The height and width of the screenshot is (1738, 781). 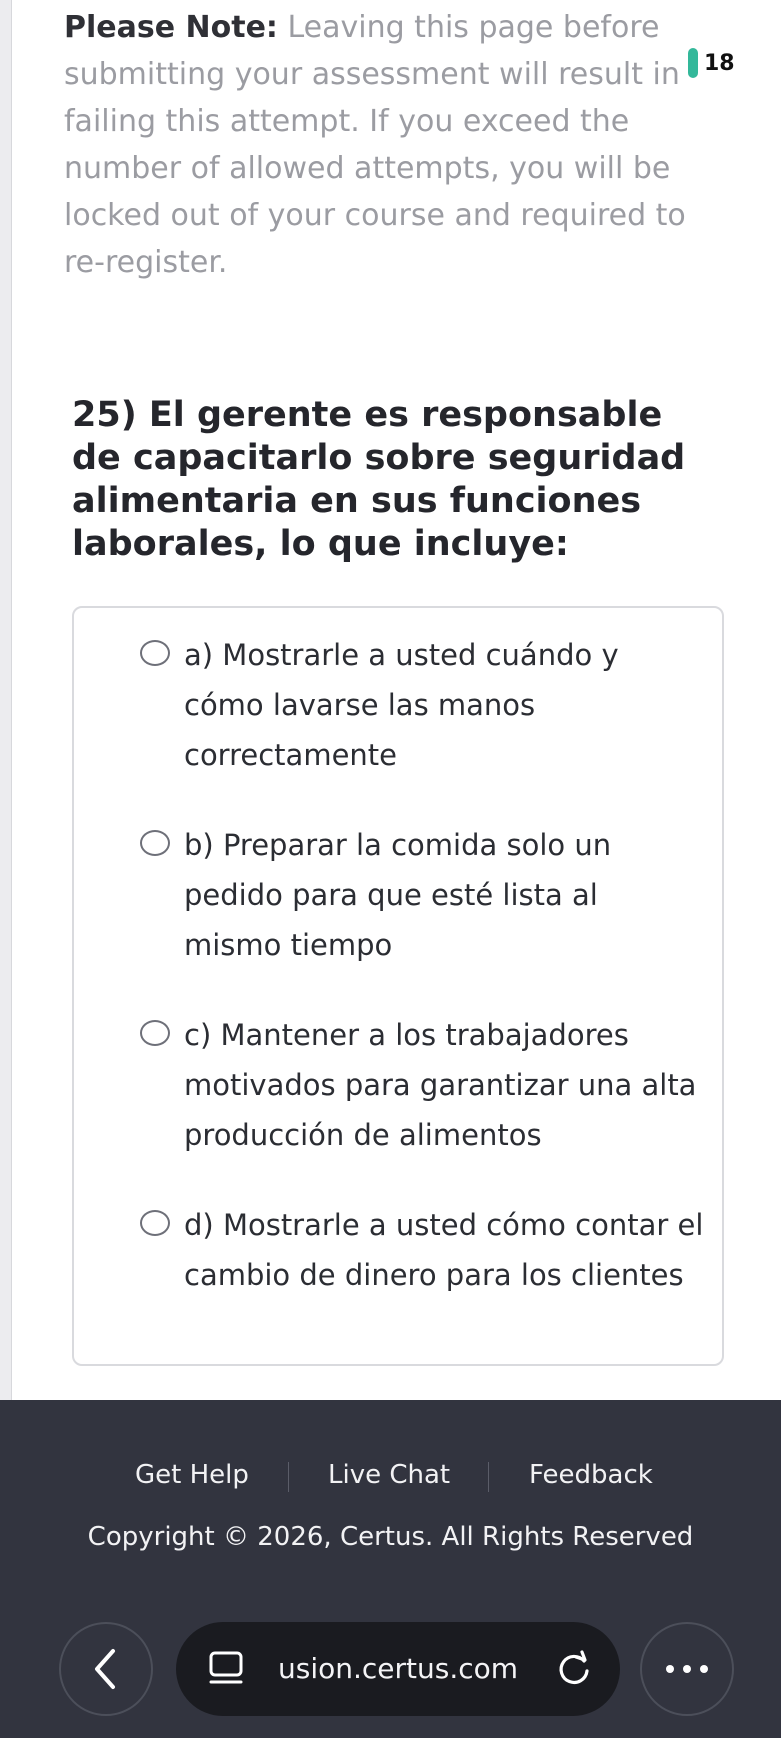 What do you see at coordinates (155, 1223) in the screenshot?
I see `radio-button-d` at bounding box center [155, 1223].